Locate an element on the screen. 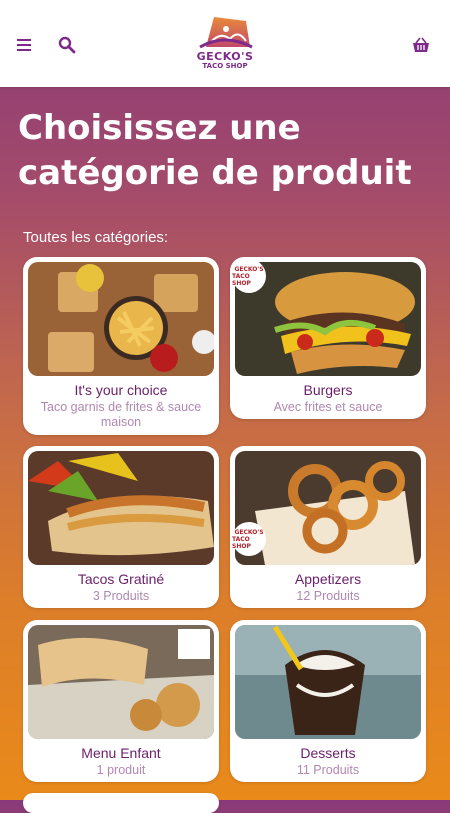  category-card-menu-enfant: Menu Enfant 1 produit is located at coordinates (121, 701).